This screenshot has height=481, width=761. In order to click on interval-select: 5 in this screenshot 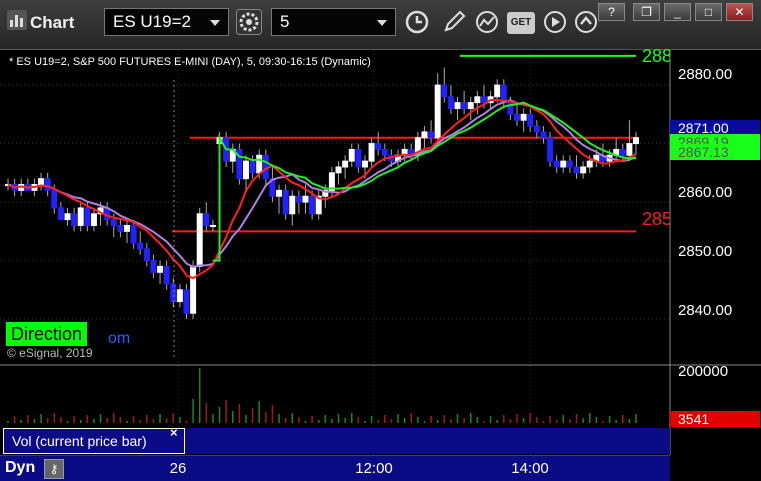, I will do `click(333, 22)`.